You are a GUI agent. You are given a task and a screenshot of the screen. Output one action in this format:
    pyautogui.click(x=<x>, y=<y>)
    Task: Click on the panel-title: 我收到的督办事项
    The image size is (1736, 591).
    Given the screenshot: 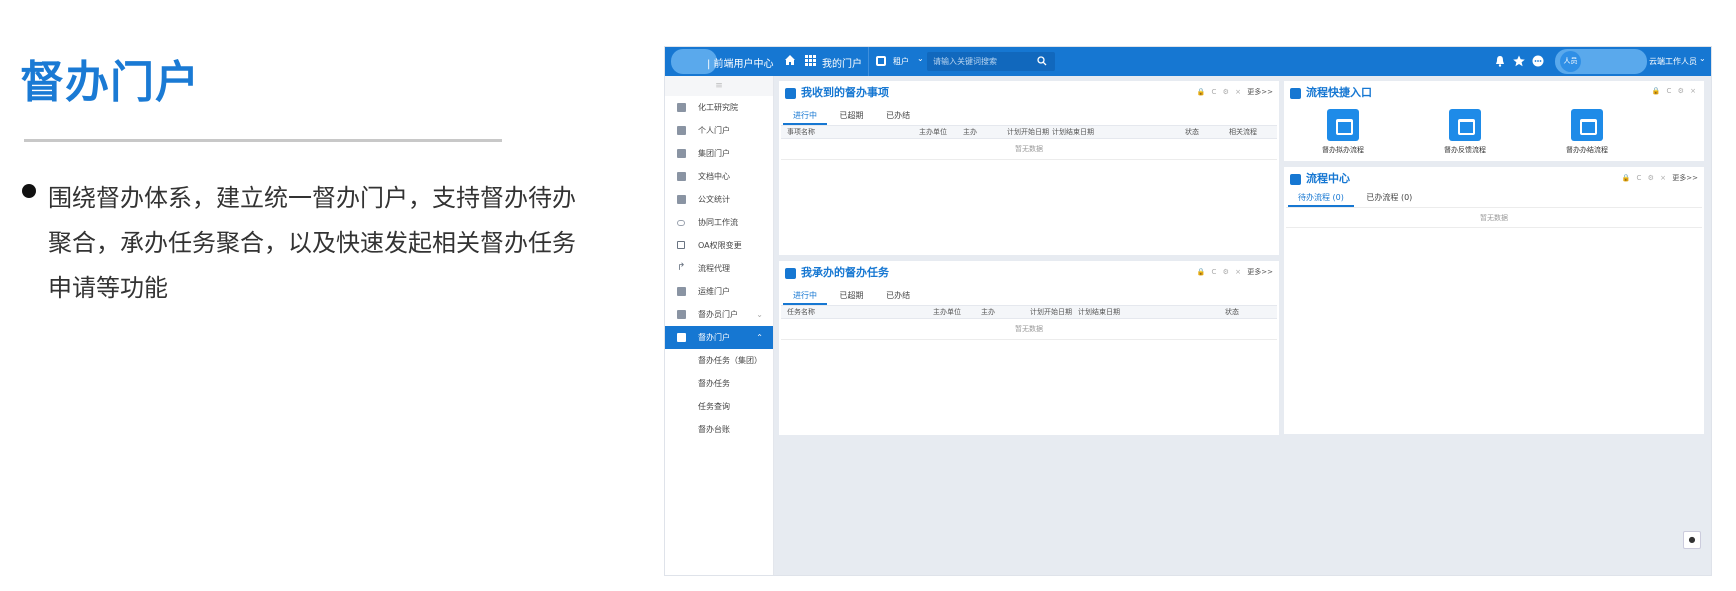 What is the action you would take?
    pyautogui.click(x=837, y=93)
    